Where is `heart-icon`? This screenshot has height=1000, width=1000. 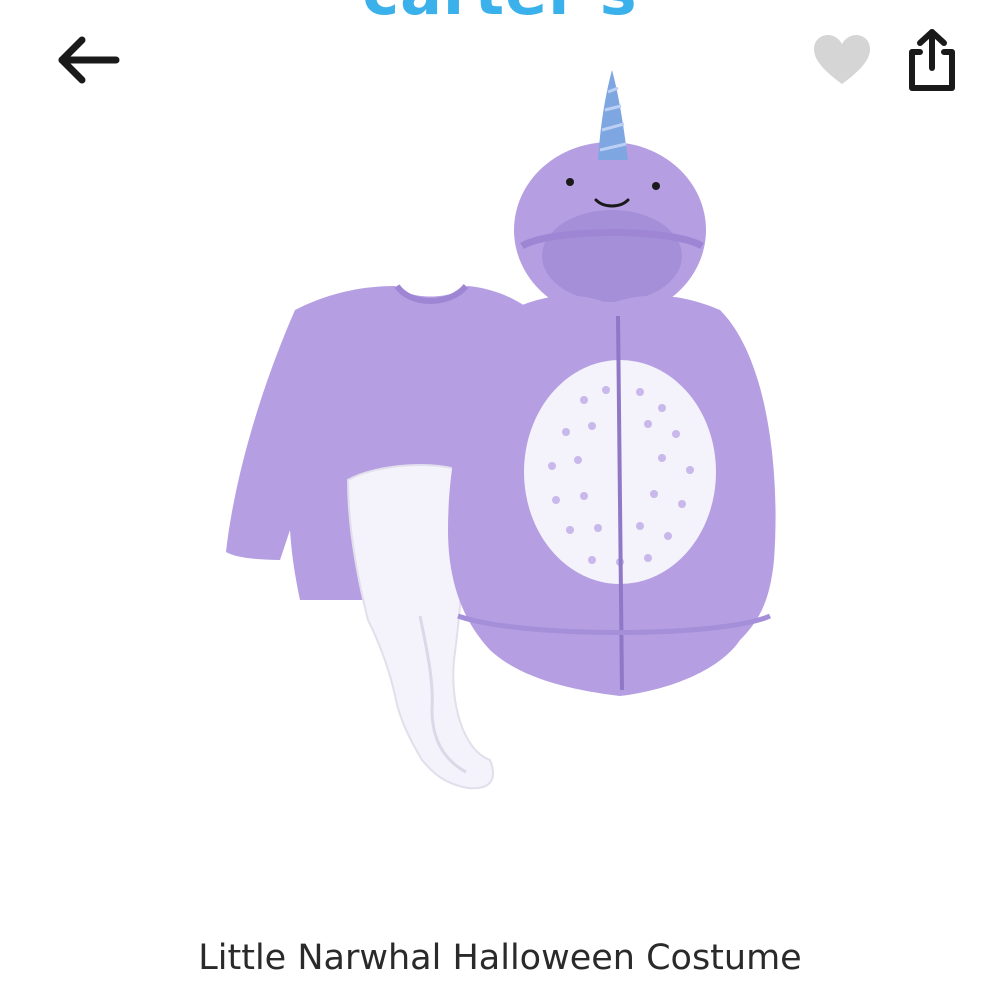
heart-icon is located at coordinates (842, 59).